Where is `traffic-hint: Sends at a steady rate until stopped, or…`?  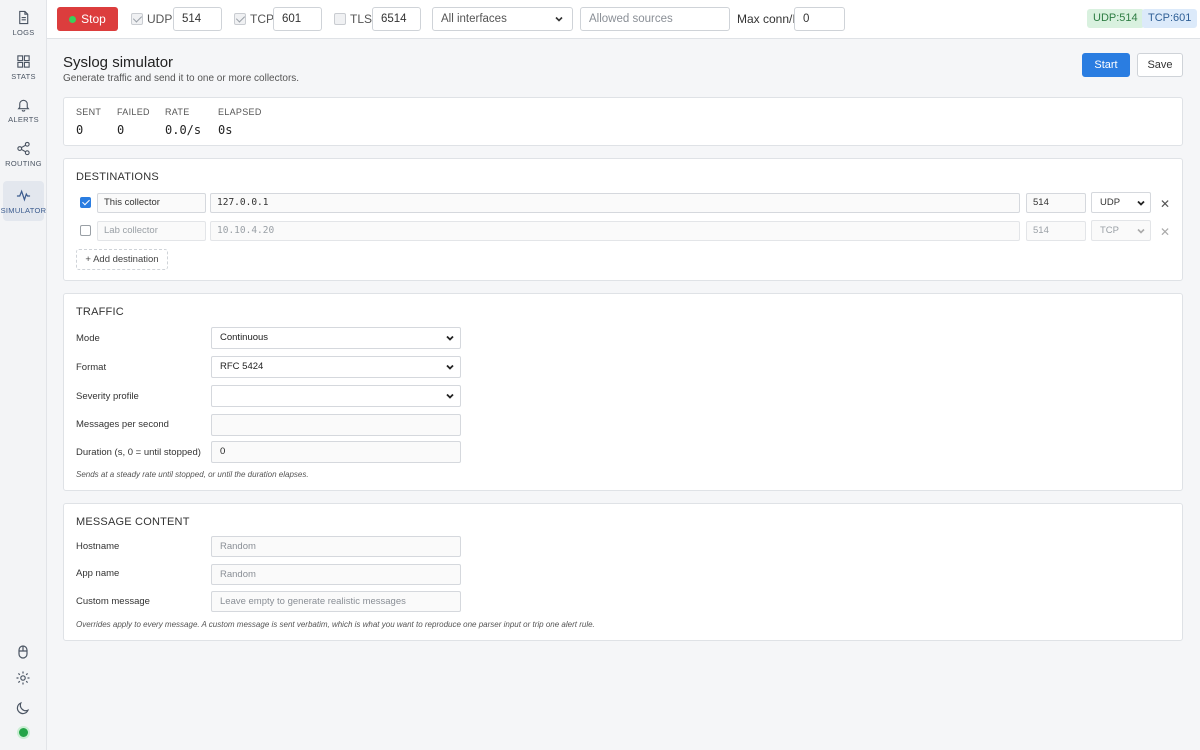 traffic-hint: Sends at a steady rate until stopped, or… is located at coordinates (192, 474).